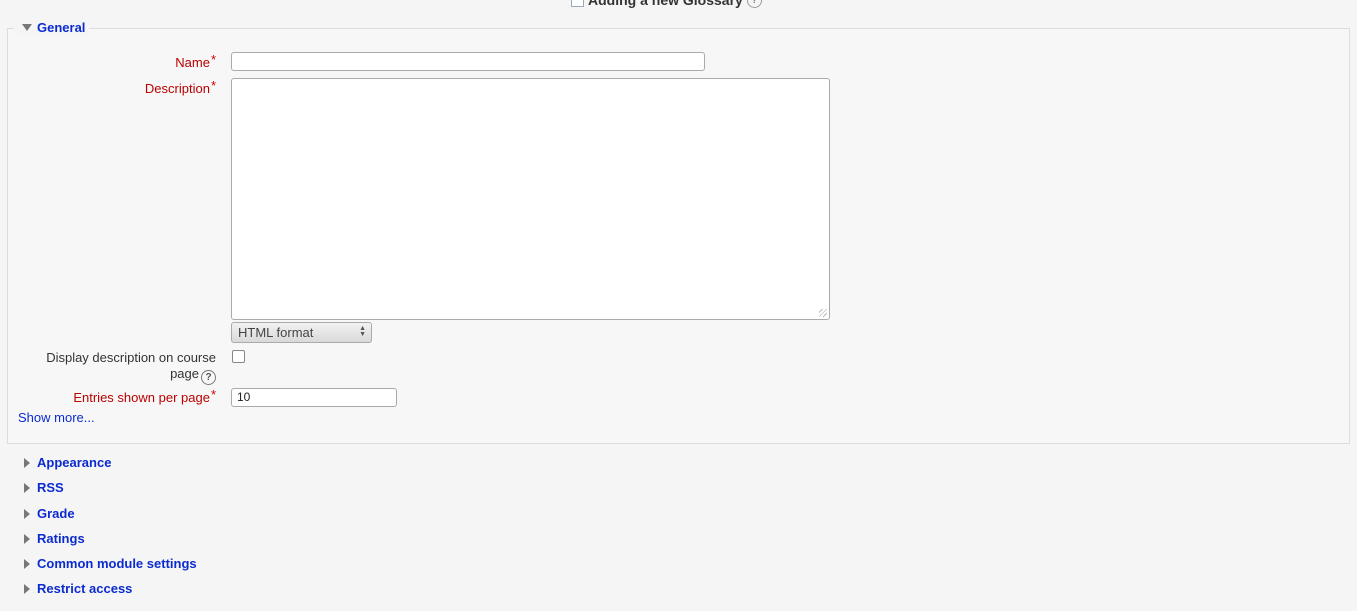  What do you see at coordinates (61, 27) in the screenshot?
I see `general-section-link: General` at bounding box center [61, 27].